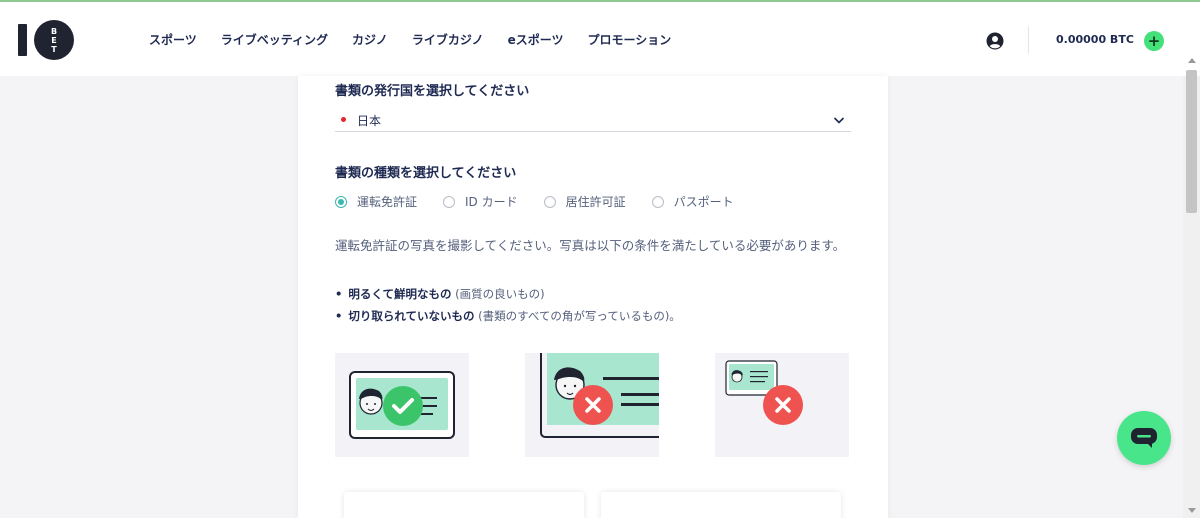 This screenshot has height=518, width=1200. I want to click on country-label: 書類の発行国を選択してください, so click(432, 91).